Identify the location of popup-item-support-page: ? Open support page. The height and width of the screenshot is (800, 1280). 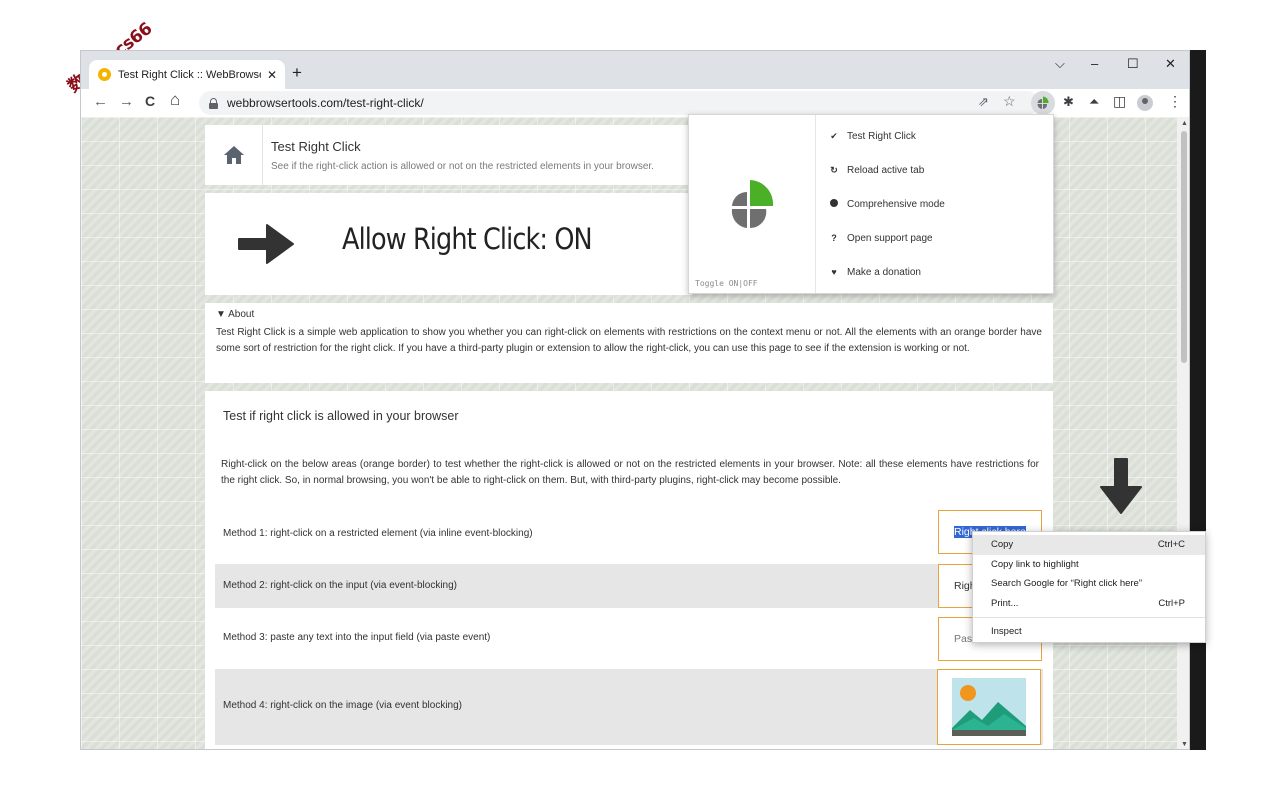
(881, 238).